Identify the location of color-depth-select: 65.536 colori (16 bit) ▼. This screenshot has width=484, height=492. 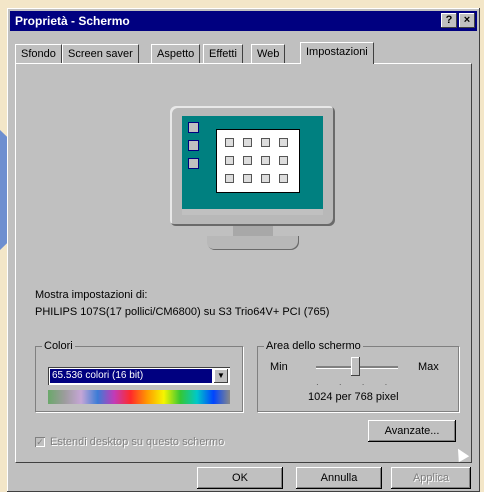
(139, 376).